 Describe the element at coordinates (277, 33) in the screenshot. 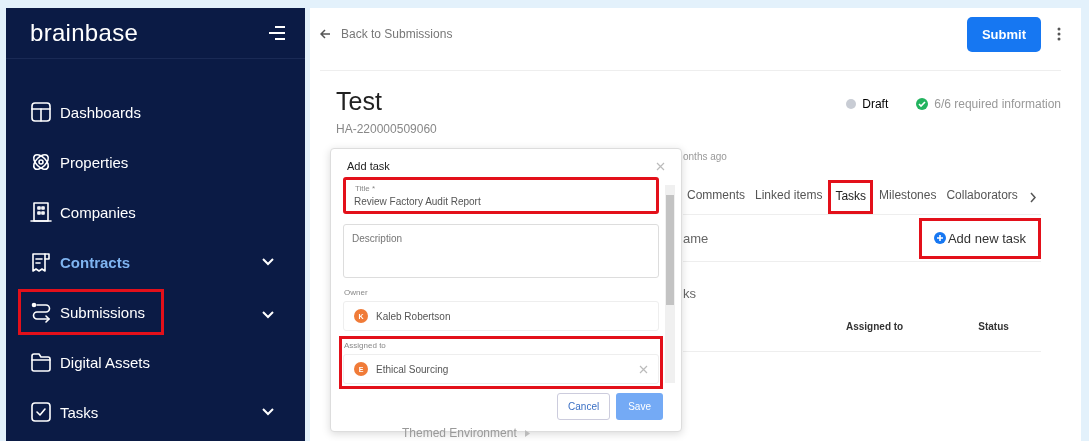

I see `menu-icon` at that location.